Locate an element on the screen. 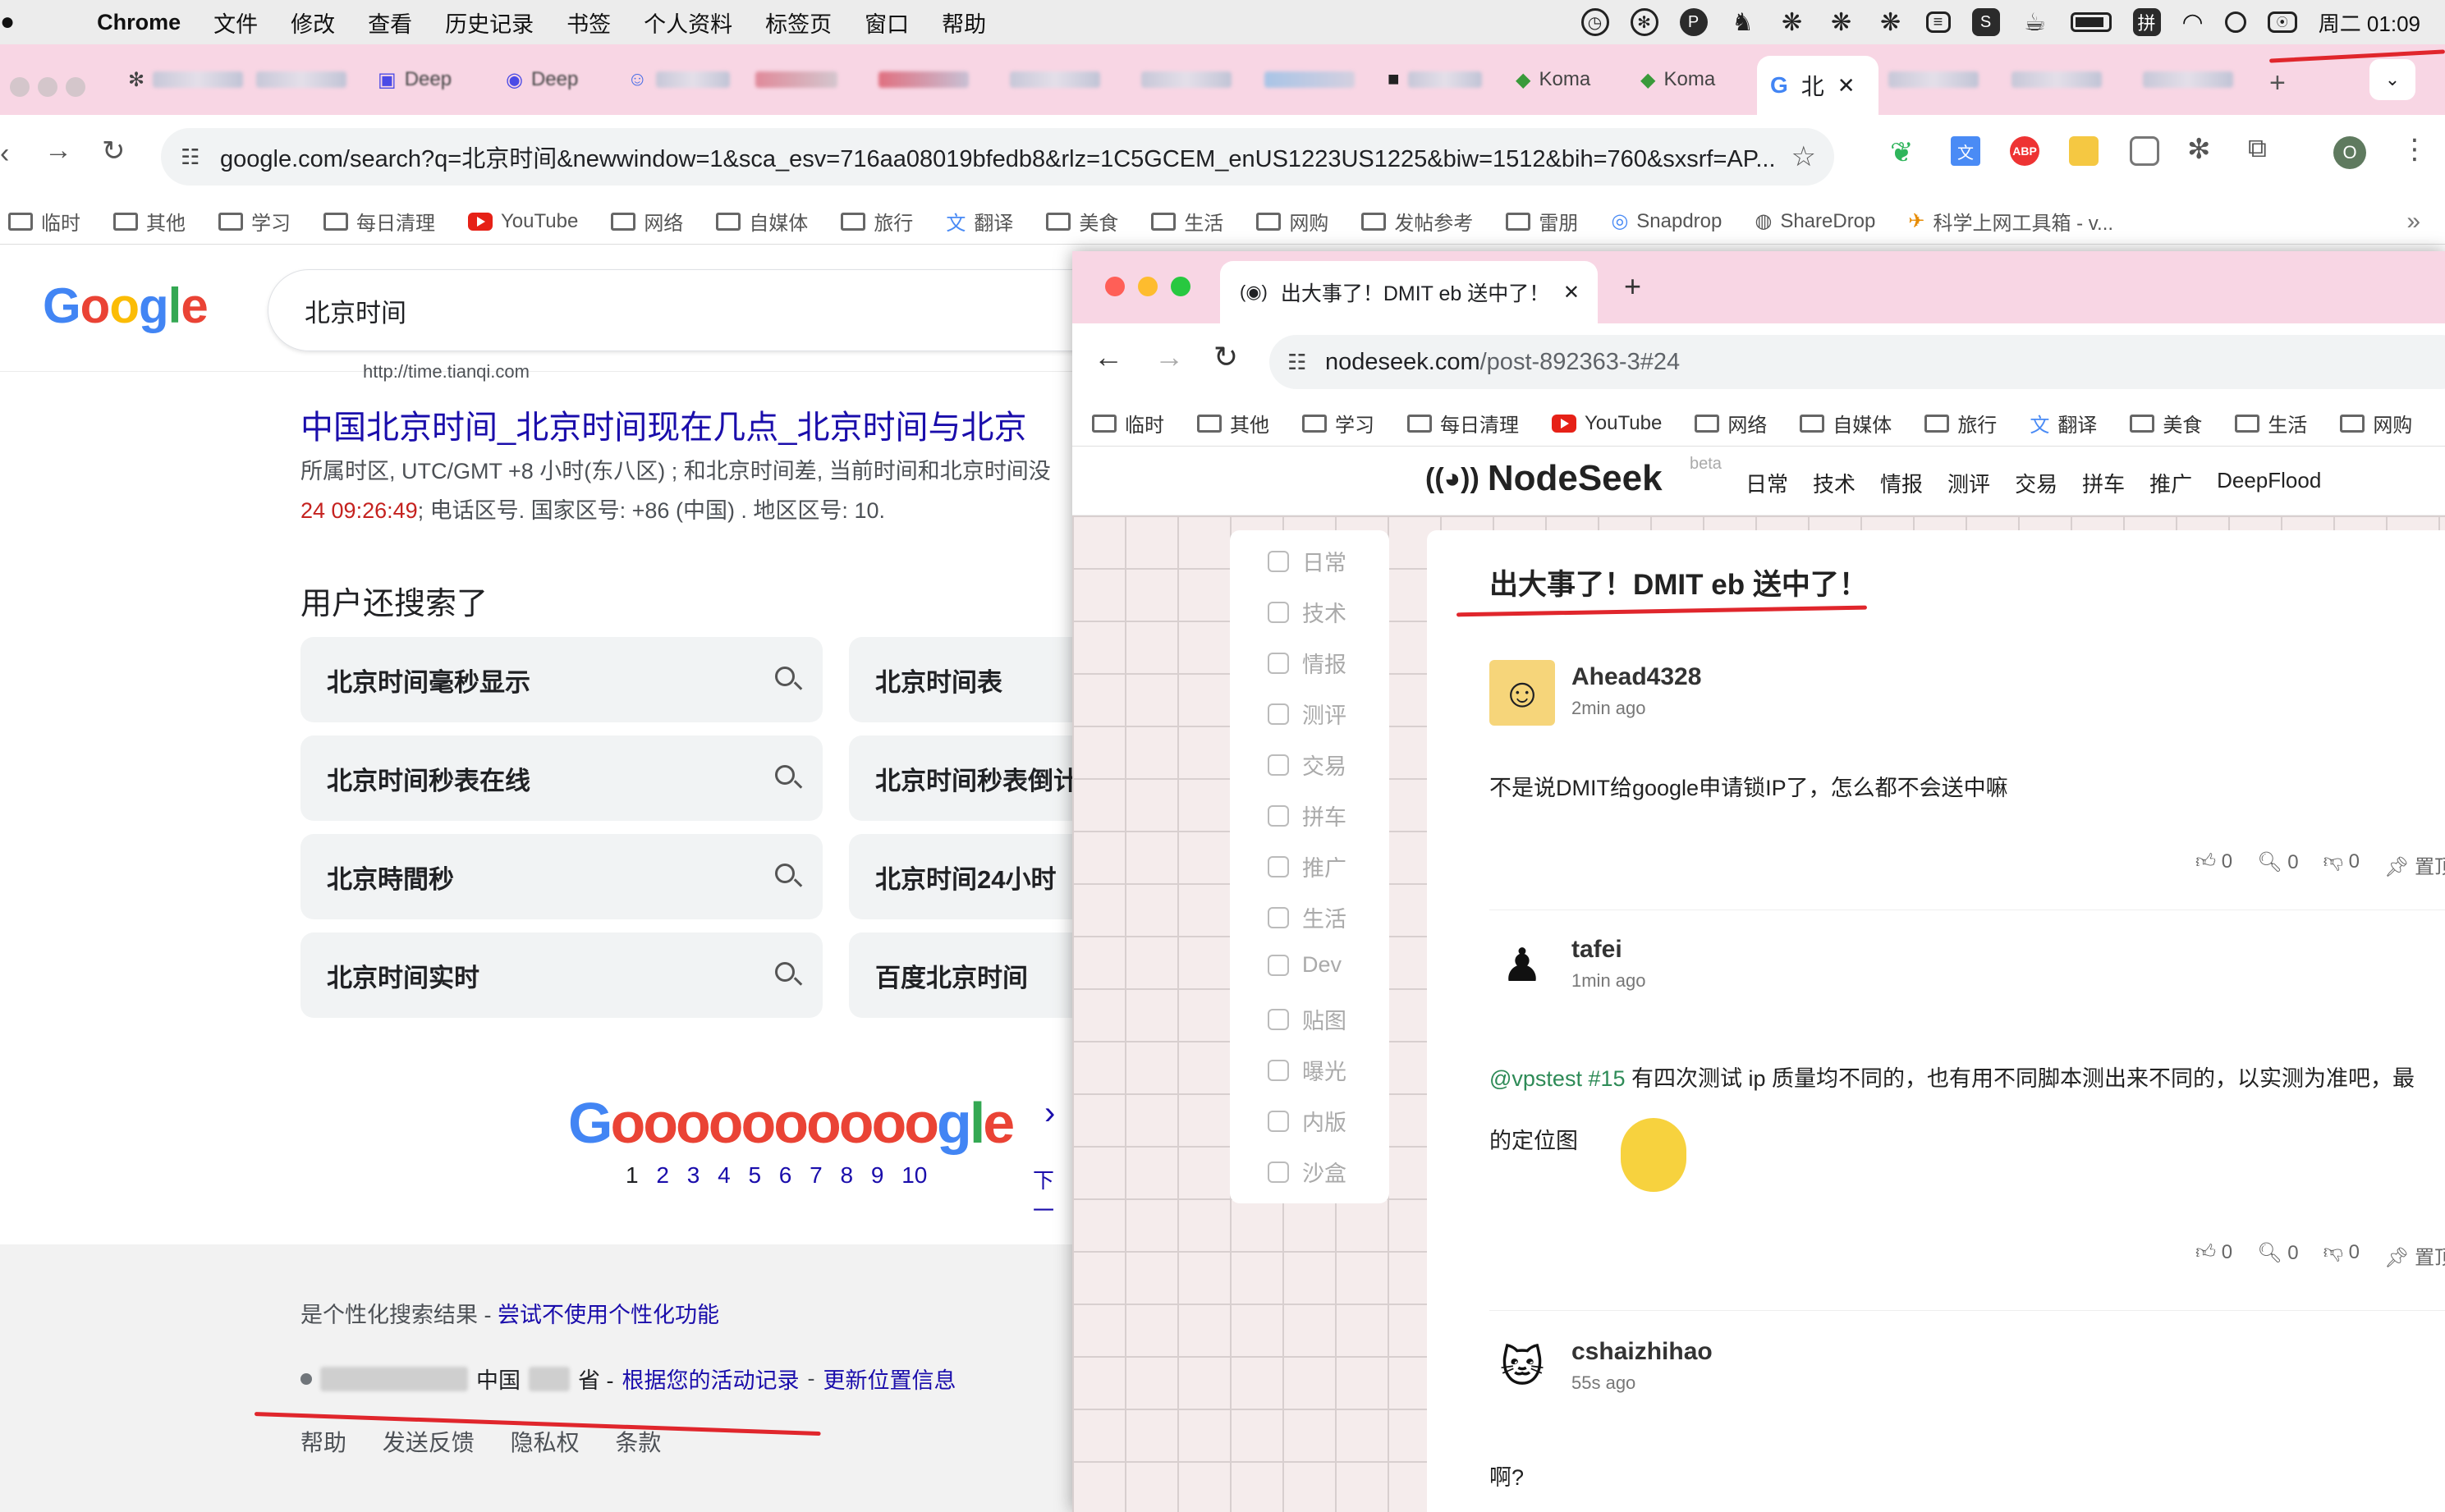 The width and height of the screenshot is (2445, 1512). sidebar-item-info: 情报 is located at coordinates (1307, 663).